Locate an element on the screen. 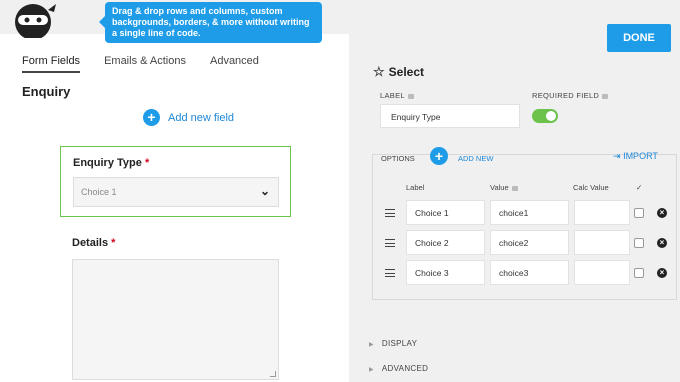 Image resolution: width=680 pixels, height=382 pixels. star-icon: ☆ is located at coordinates (379, 71).